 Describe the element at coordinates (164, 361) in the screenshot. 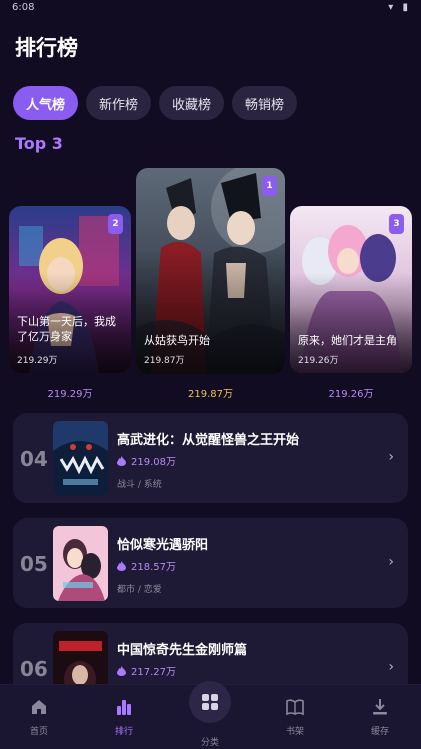

I see `card-heat: 219.87万` at that location.